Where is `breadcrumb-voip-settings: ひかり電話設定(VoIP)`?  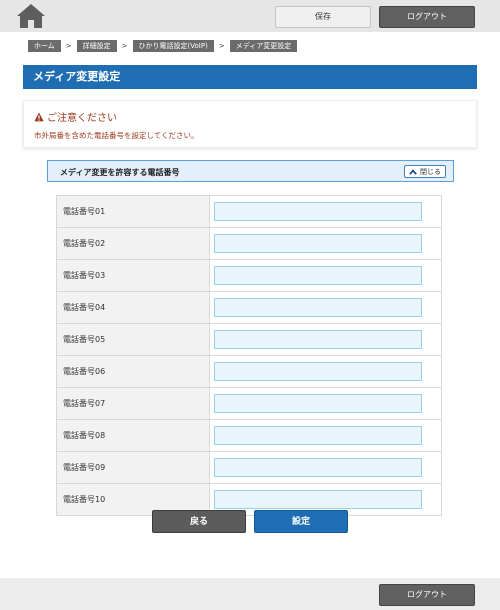 breadcrumb-voip-settings: ひかり電話設定(VoIP) is located at coordinates (173, 46).